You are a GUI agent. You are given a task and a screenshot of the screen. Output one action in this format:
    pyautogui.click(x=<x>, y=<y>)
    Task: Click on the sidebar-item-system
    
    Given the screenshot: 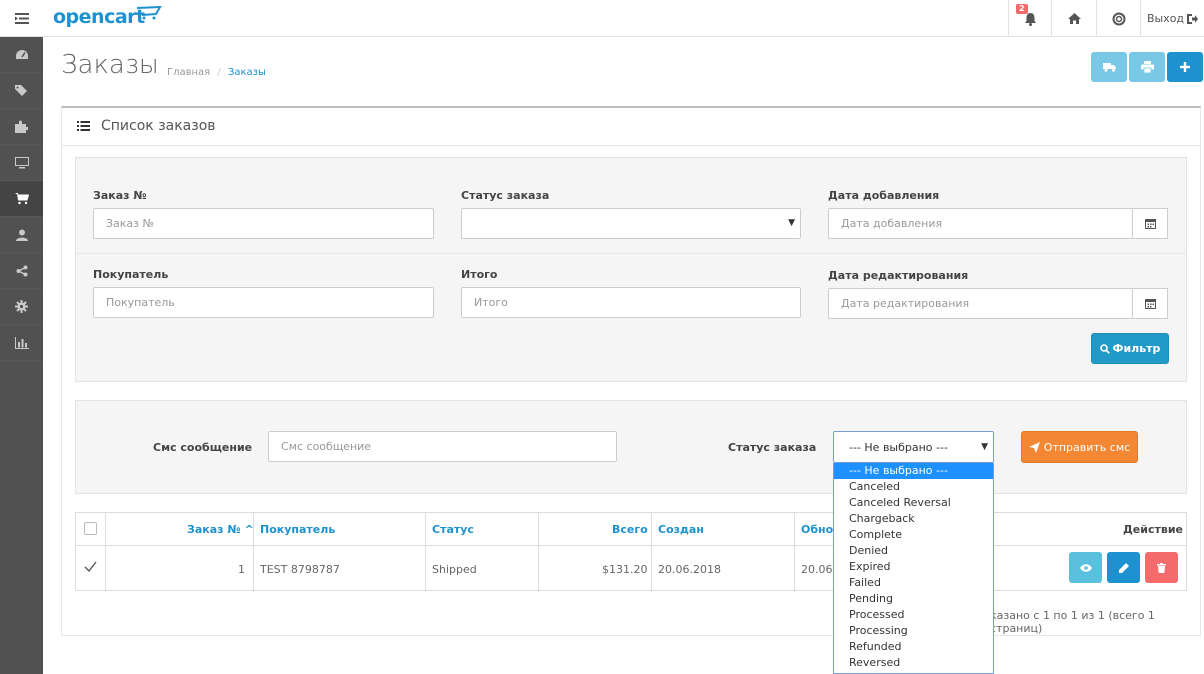 What is the action you would take?
    pyautogui.click(x=21, y=307)
    